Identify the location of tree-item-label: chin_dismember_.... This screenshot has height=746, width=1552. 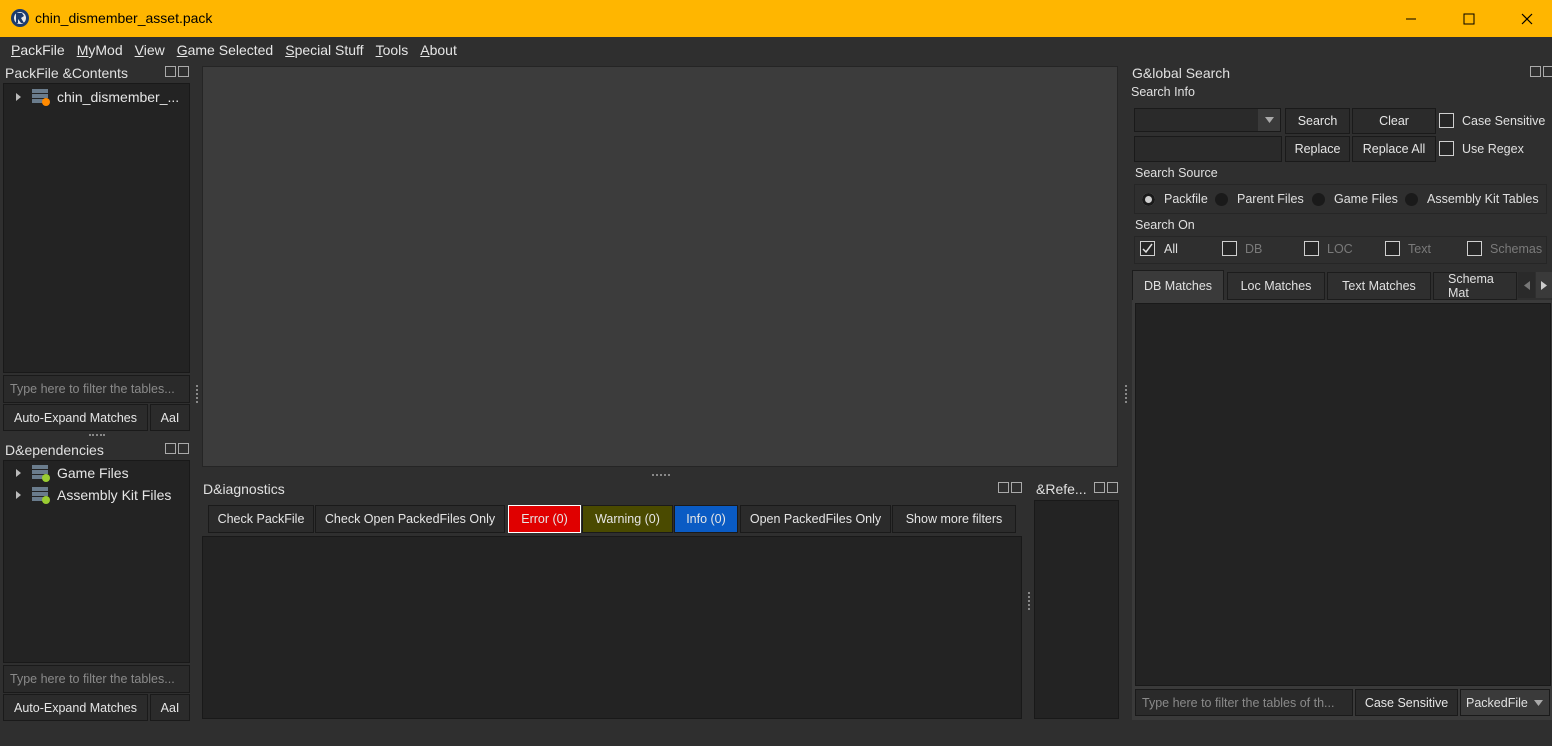
(118, 97).